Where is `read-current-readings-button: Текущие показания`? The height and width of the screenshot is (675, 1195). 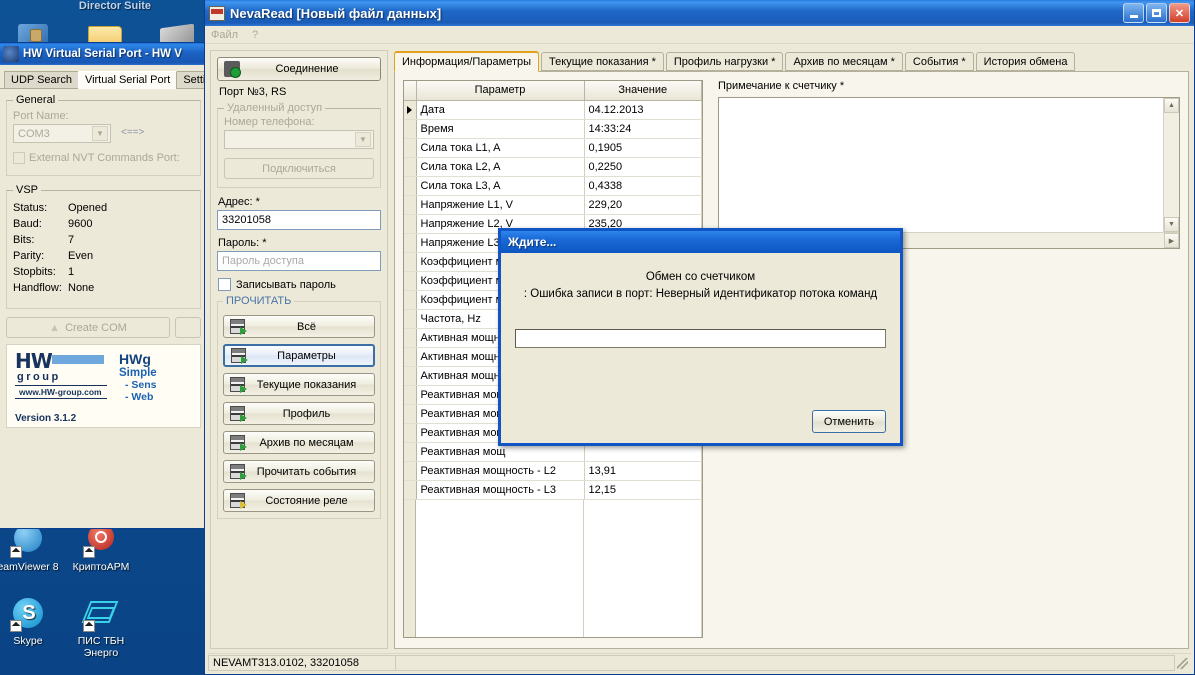 read-current-readings-button: Текущие показания is located at coordinates (299, 384).